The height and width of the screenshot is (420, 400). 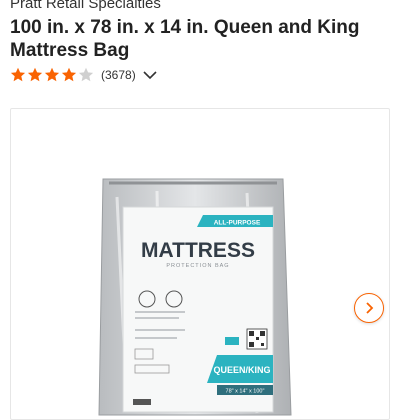 I want to click on chevron-right-icon, so click(x=370, y=308).